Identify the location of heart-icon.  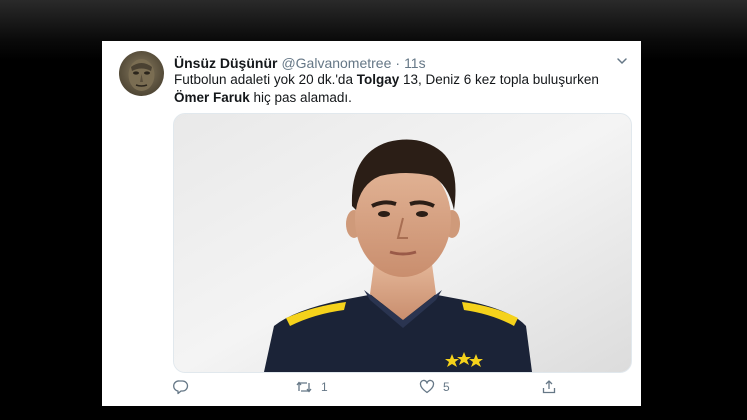
(427, 387).